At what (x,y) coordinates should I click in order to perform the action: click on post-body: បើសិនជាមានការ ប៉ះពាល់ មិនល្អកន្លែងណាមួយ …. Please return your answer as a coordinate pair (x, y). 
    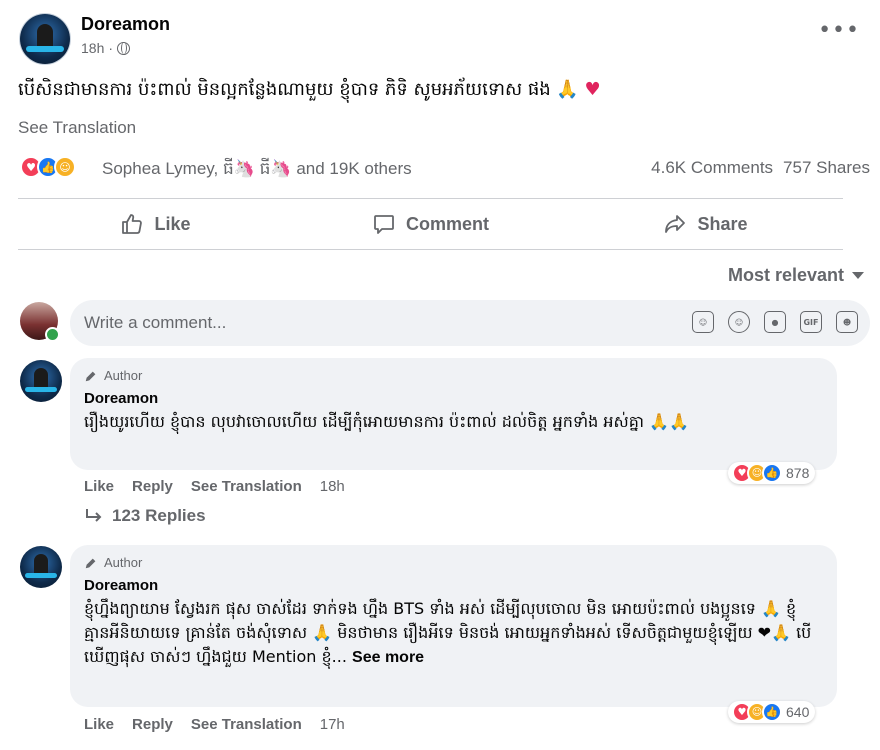
    Looking at the image, I should click on (298, 89).